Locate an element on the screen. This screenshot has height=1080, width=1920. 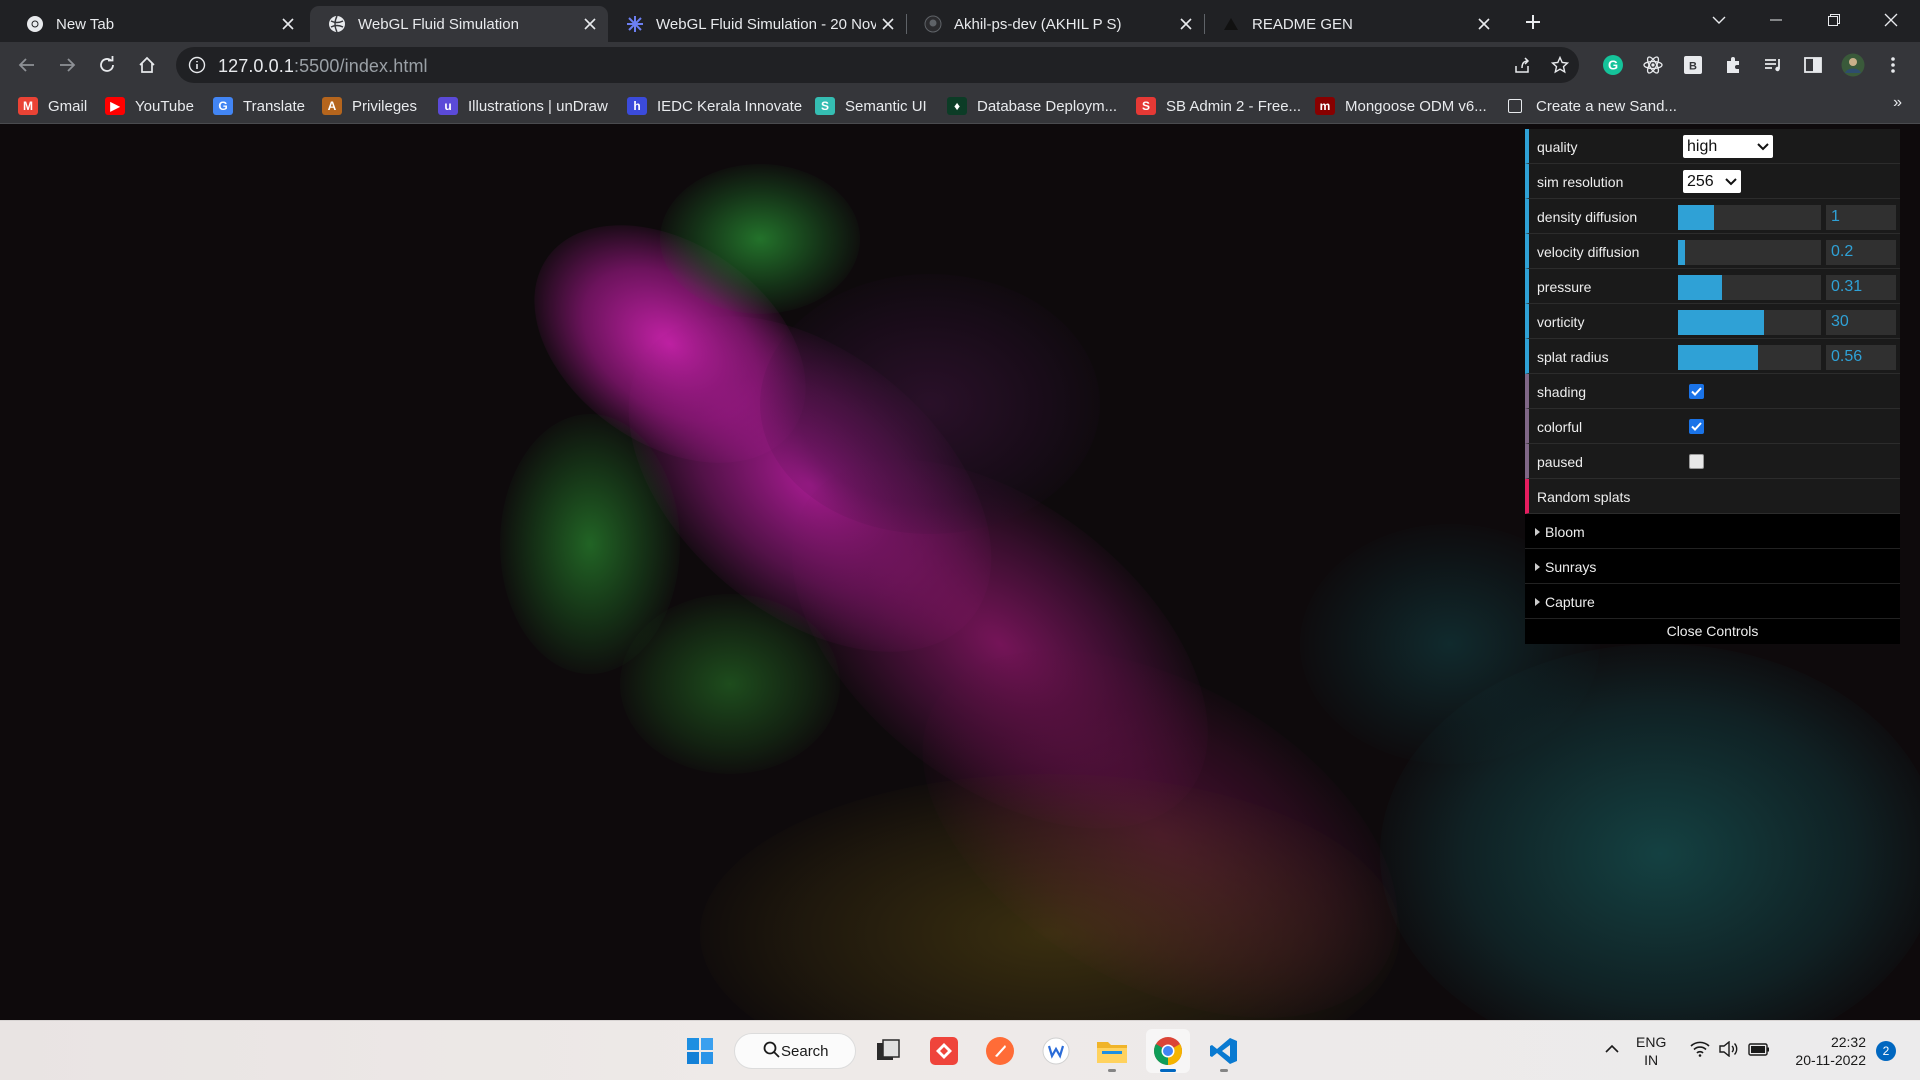
chrome-menu-icon is located at coordinates (1893, 65).